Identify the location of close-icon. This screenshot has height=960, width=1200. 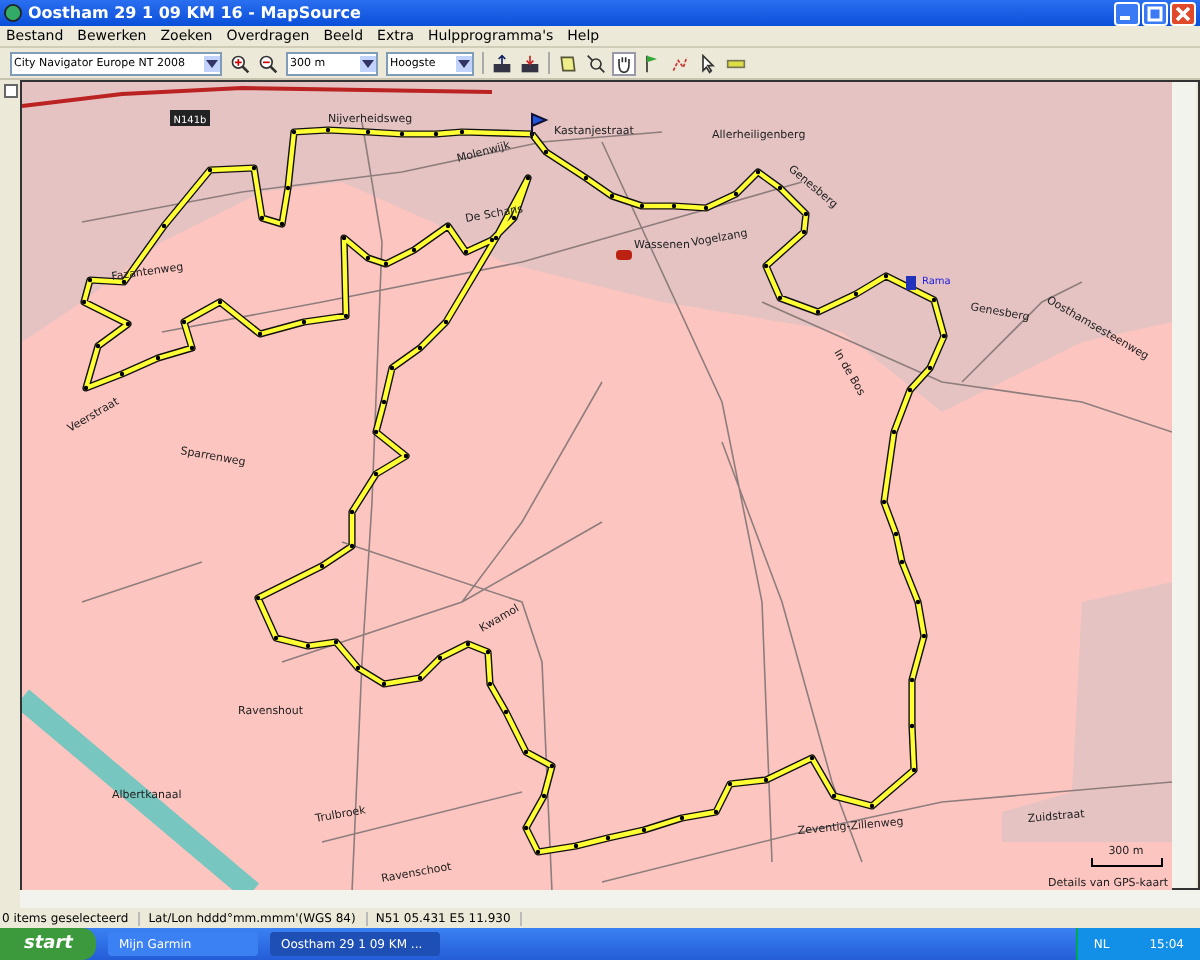
(1183, 13).